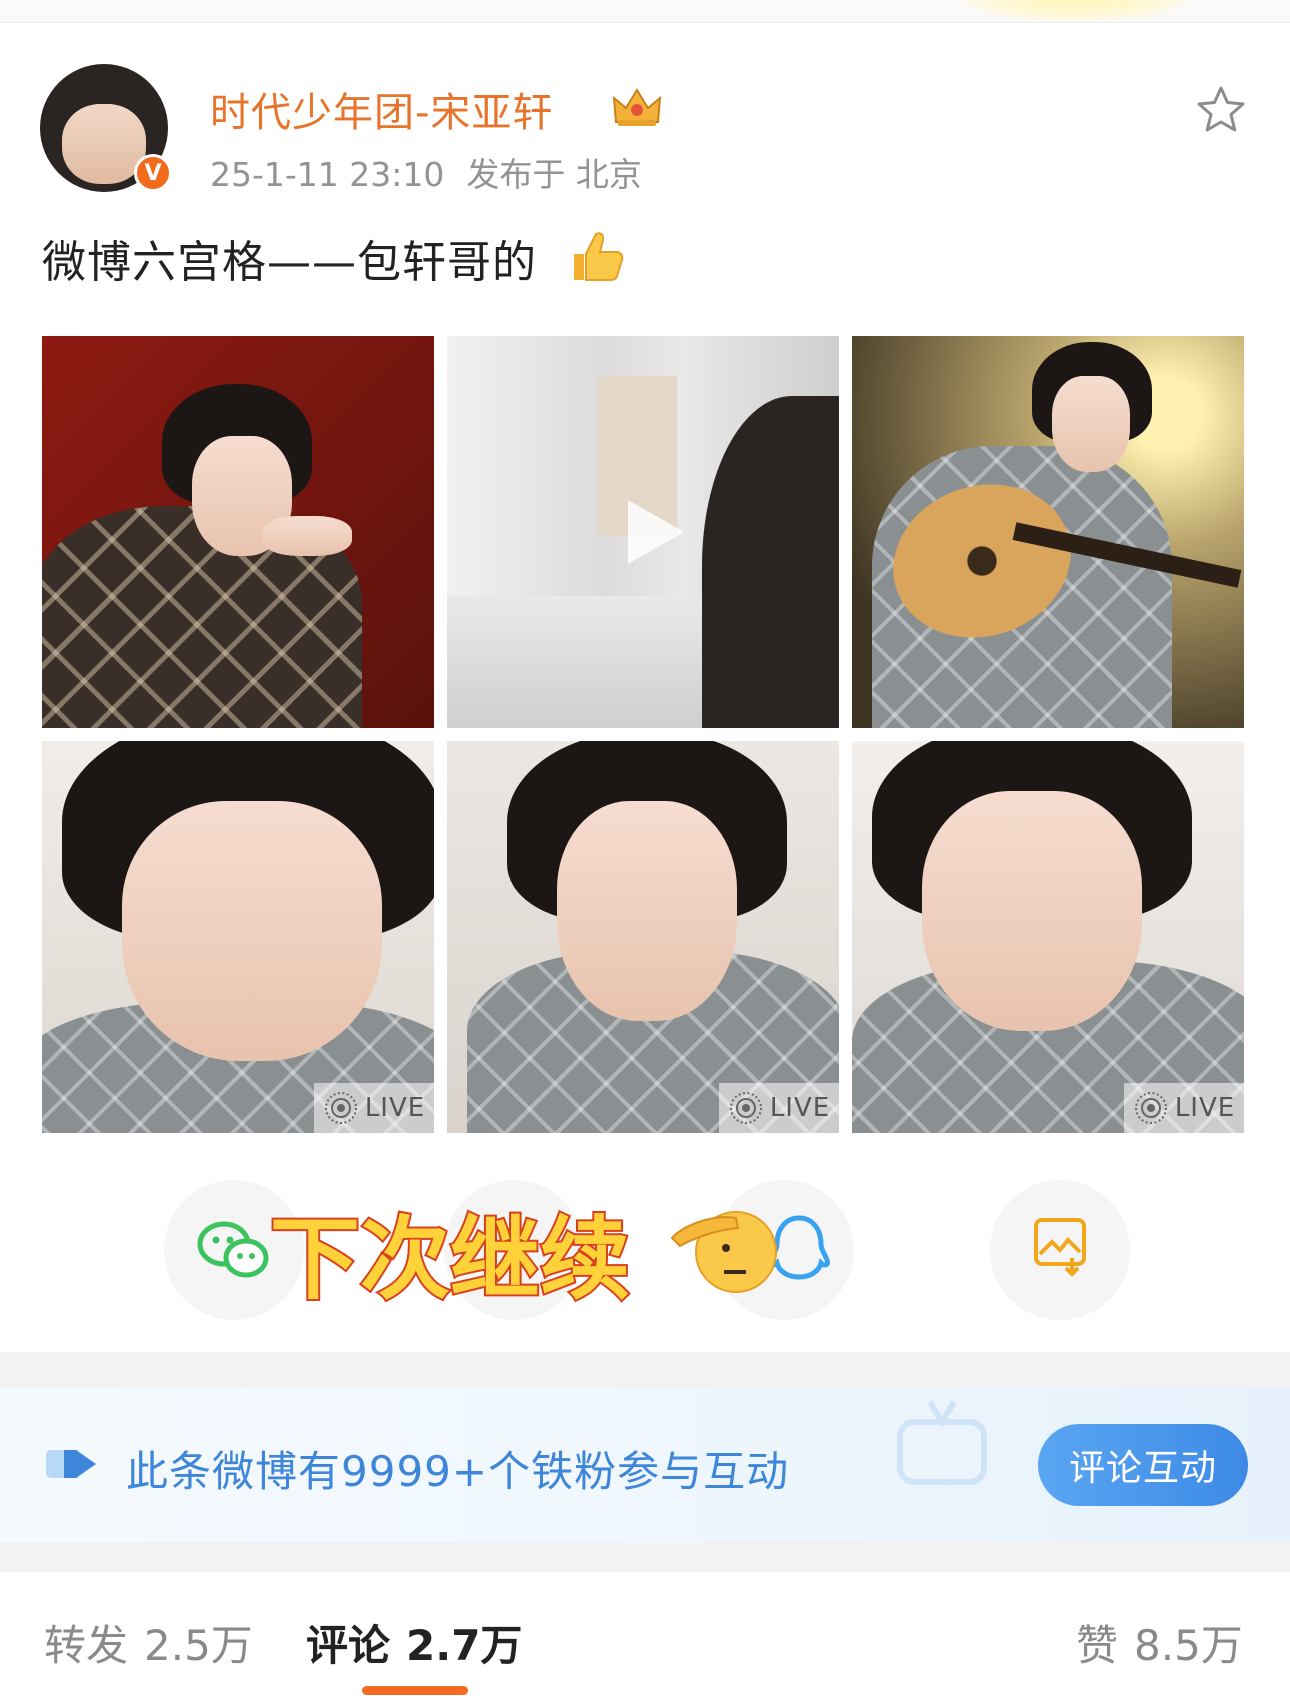 This screenshot has width=1290, height=1705. Describe the element at coordinates (1060, 1247) in the screenshot. I see `save-image-icon` at that location.